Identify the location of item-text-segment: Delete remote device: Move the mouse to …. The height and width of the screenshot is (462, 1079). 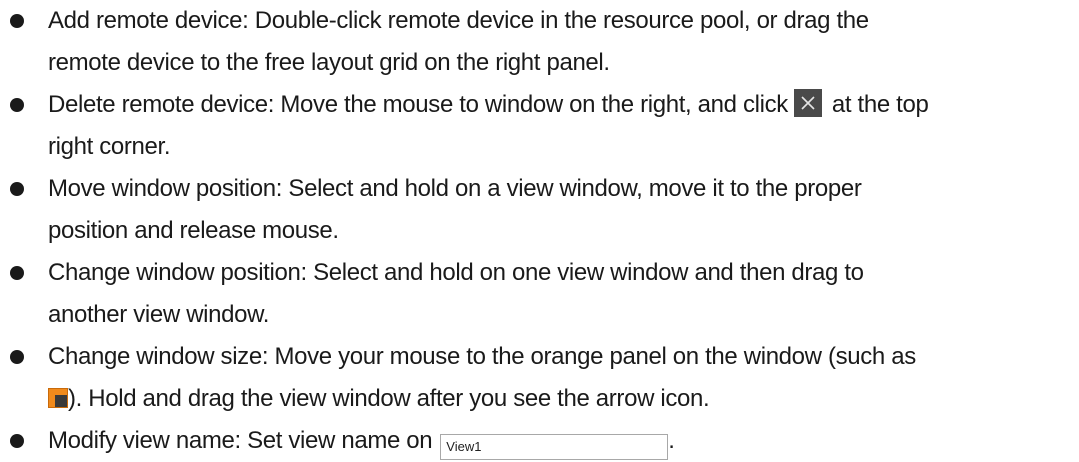
(418, 104).